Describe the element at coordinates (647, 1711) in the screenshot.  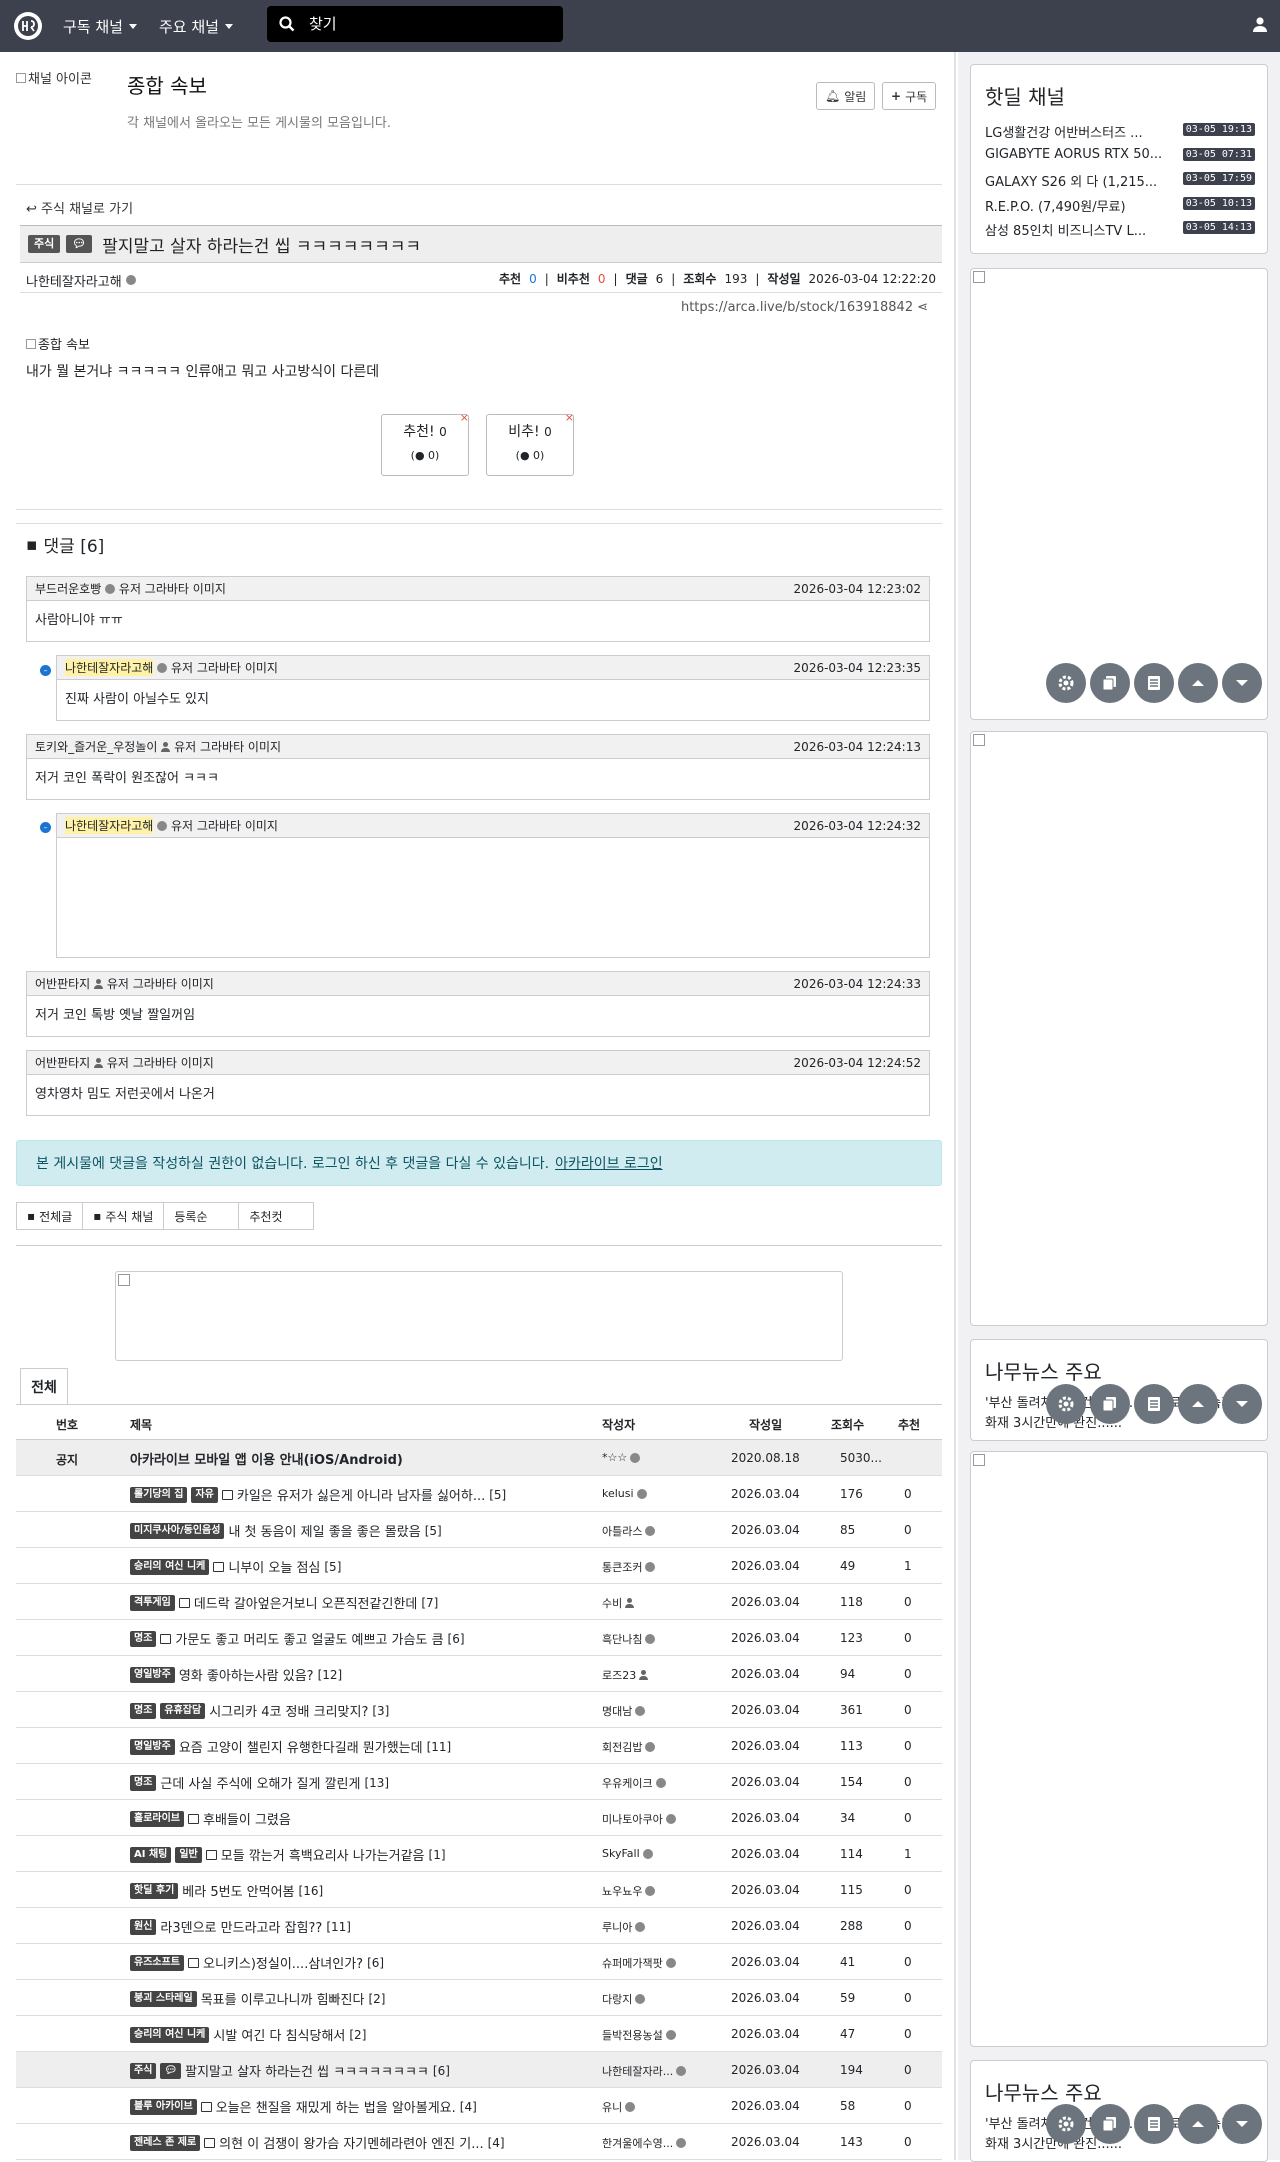
I see `row-author-wrap: 명대남` at that location.